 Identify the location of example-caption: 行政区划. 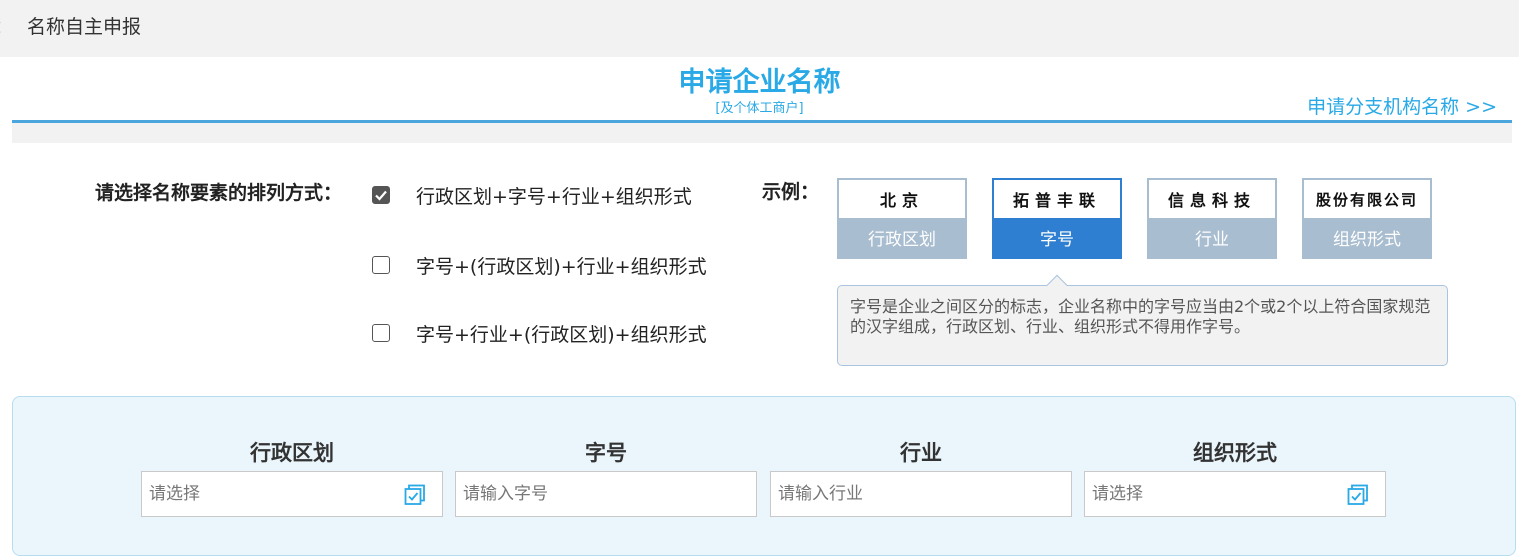
(902, 237).